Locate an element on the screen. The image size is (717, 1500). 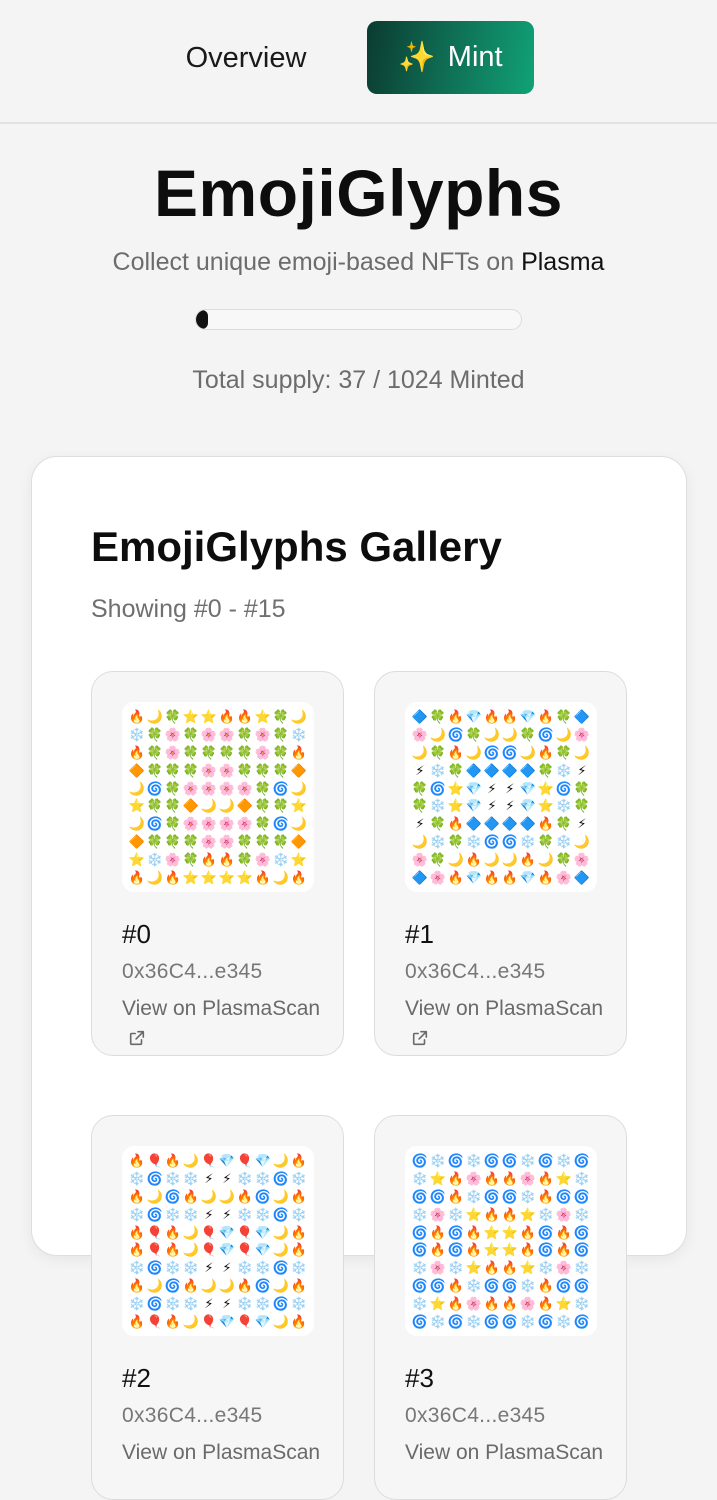
nft-token-id: #1 is located at coordinates (419, 934).